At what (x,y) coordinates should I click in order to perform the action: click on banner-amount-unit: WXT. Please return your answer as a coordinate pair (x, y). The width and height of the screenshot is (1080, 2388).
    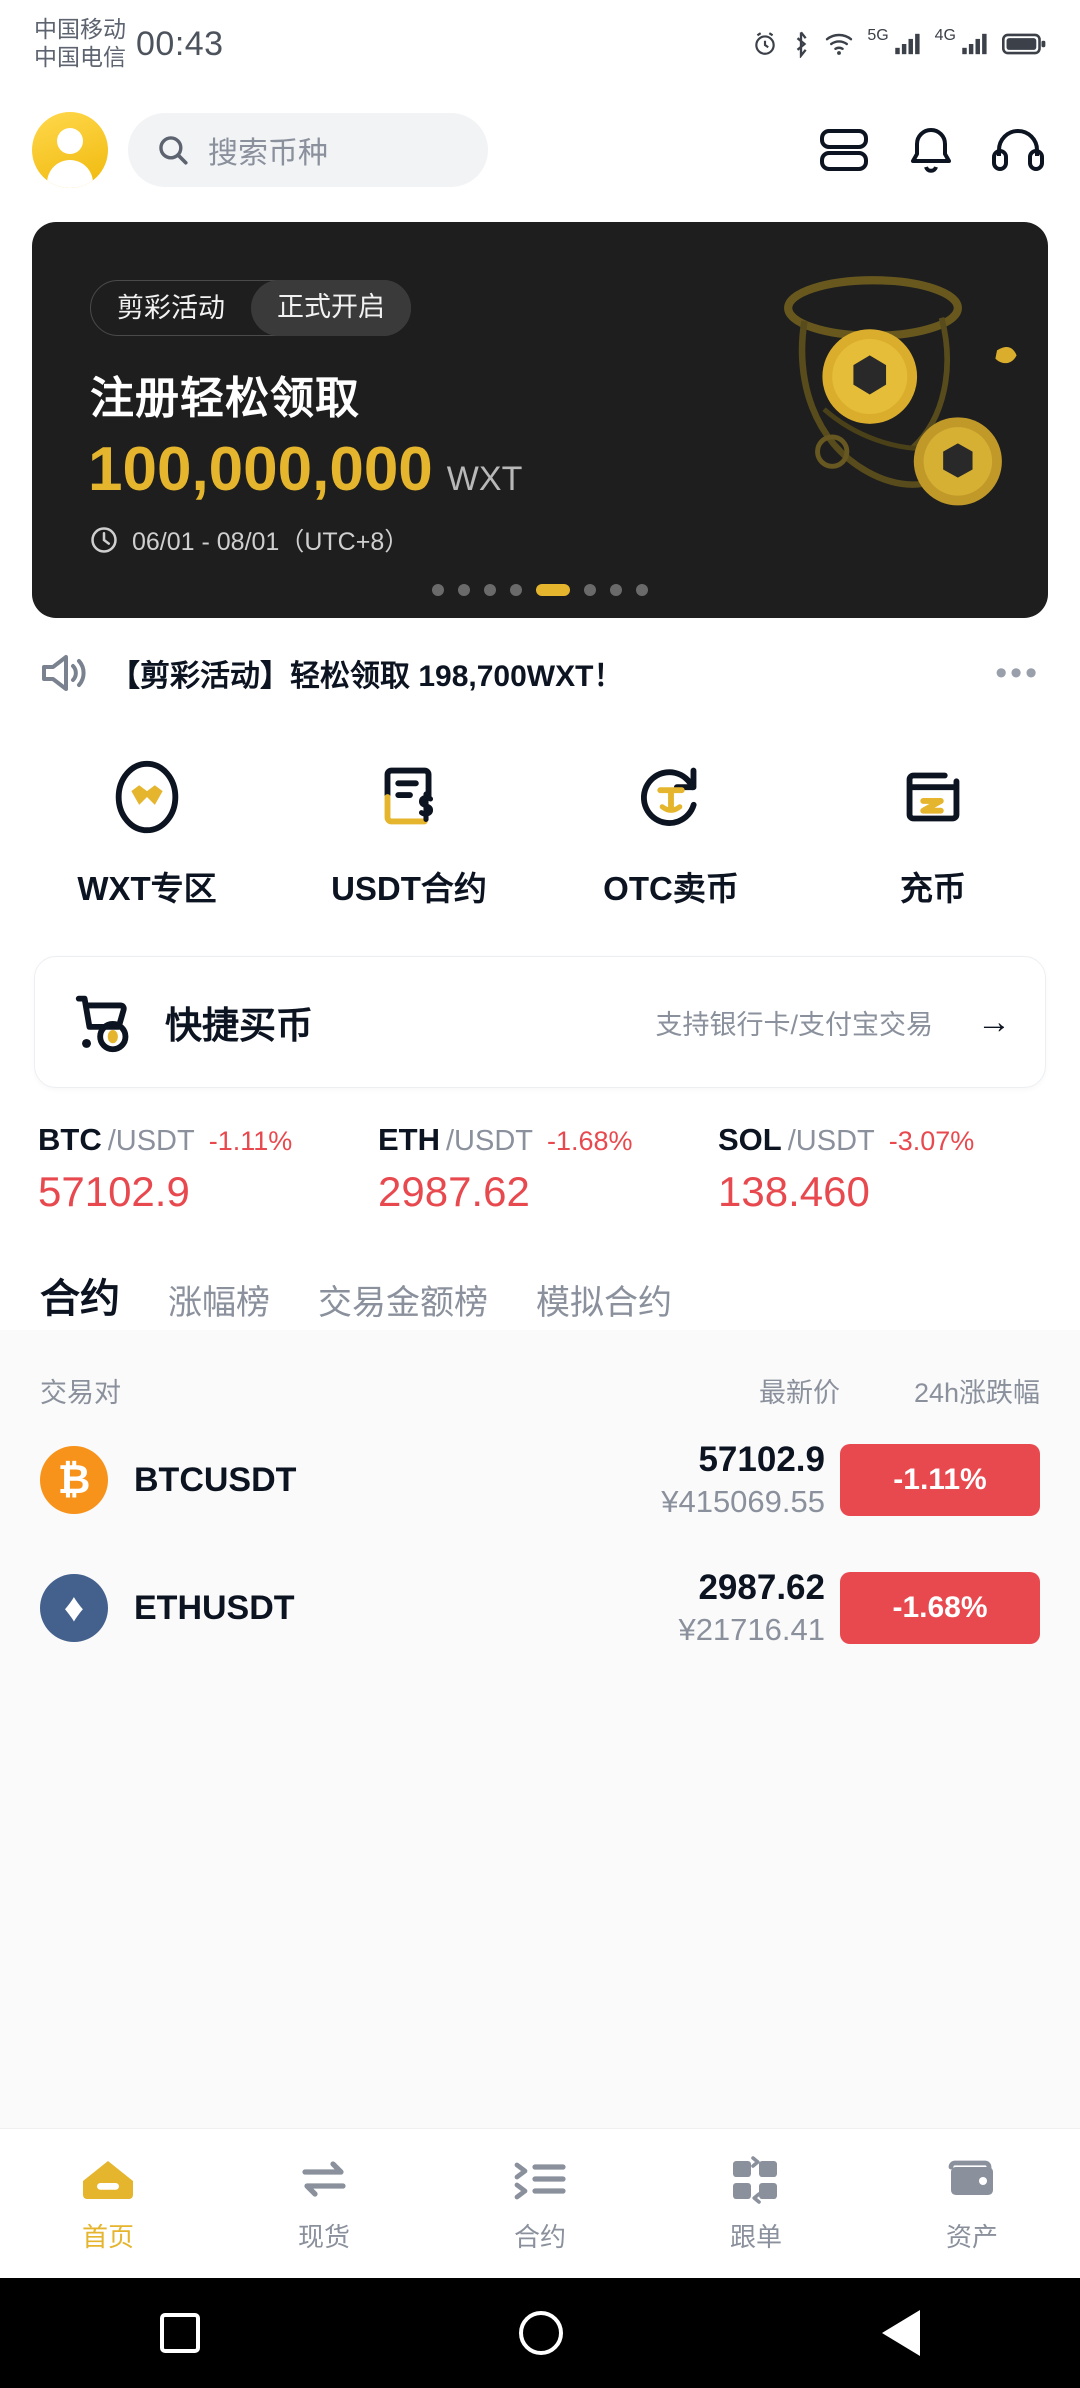
    Looking at the image, I should click on (484, 479).